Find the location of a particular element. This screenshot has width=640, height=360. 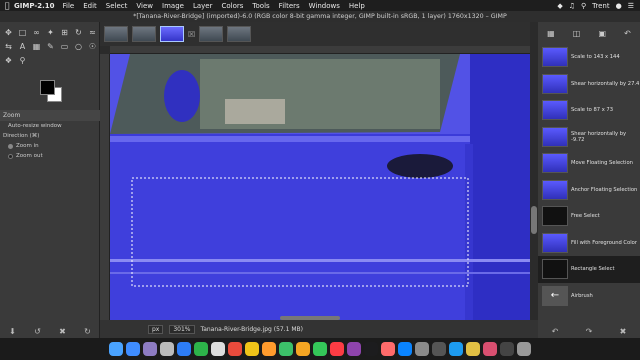

undo-tab-icon: ↶ is located at coordinates (627, 33).